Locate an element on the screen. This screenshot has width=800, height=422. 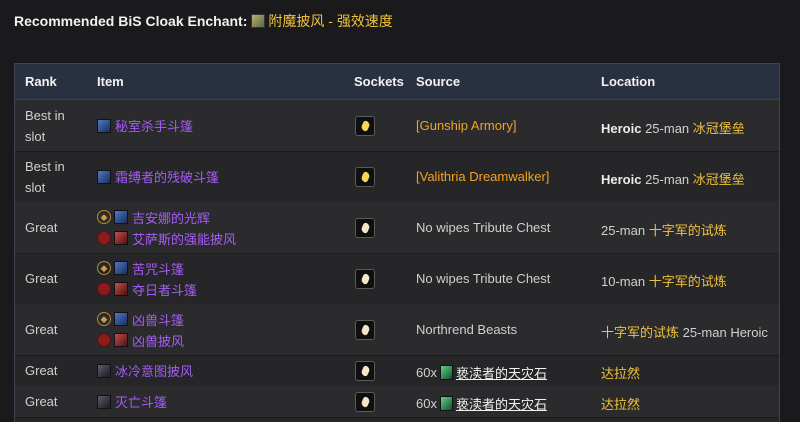
item-entry: 灭亡斗篷 is located at coordinates (132, 401).